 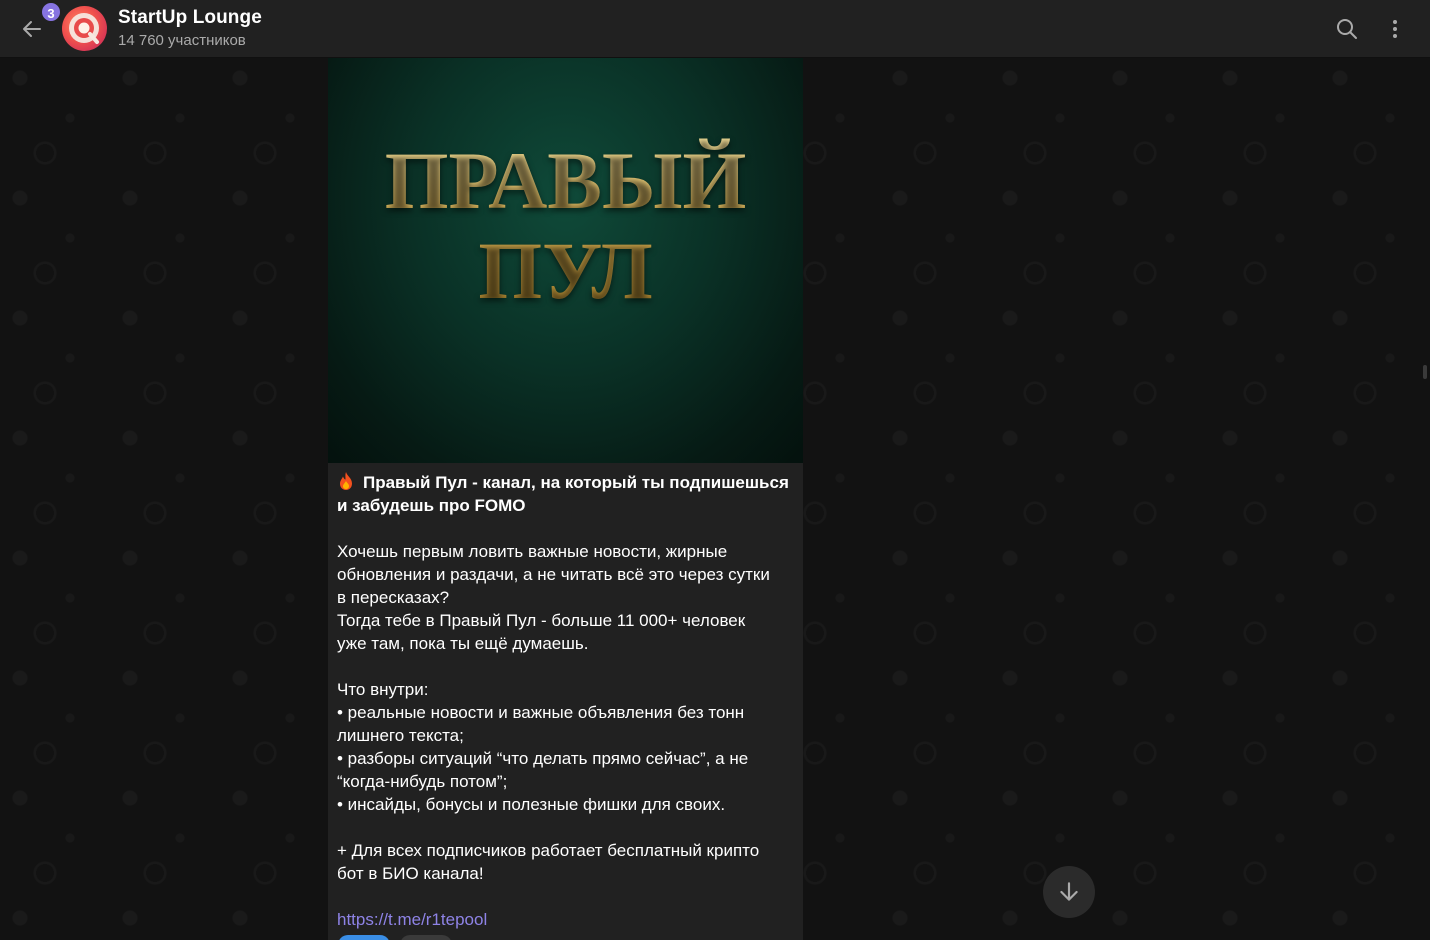 I want to click on feature-2-line-2: “когда-нибудь потом”;, so click(x=422, y=781).